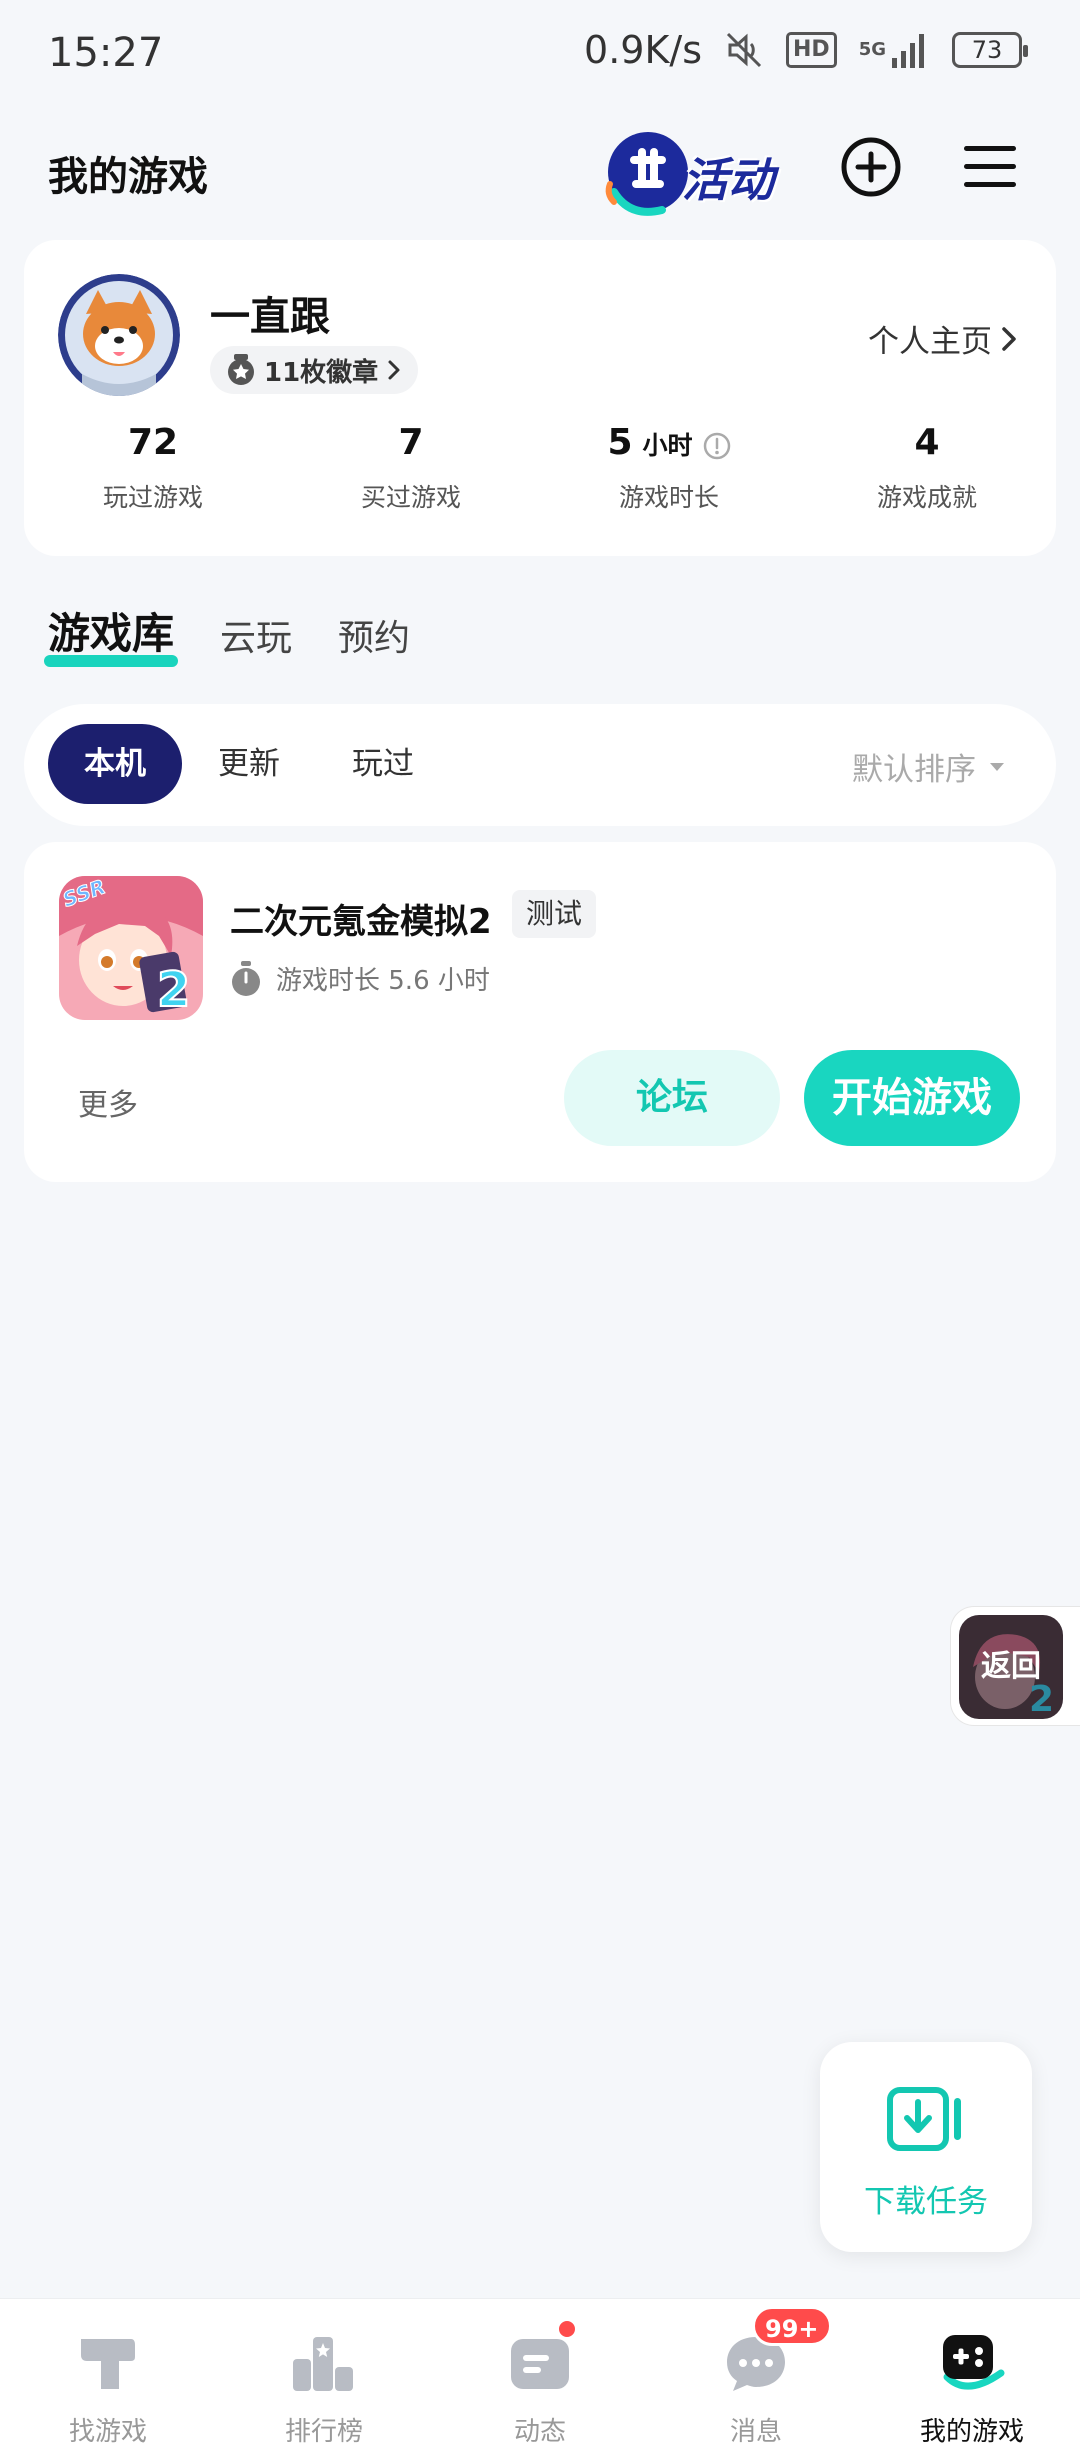 Image resolution: width=1080 pixels, height=2460 pixels. Describe the element at coordinates (974, 2362) in the screenshot. I see `my-games-icon` at that location.